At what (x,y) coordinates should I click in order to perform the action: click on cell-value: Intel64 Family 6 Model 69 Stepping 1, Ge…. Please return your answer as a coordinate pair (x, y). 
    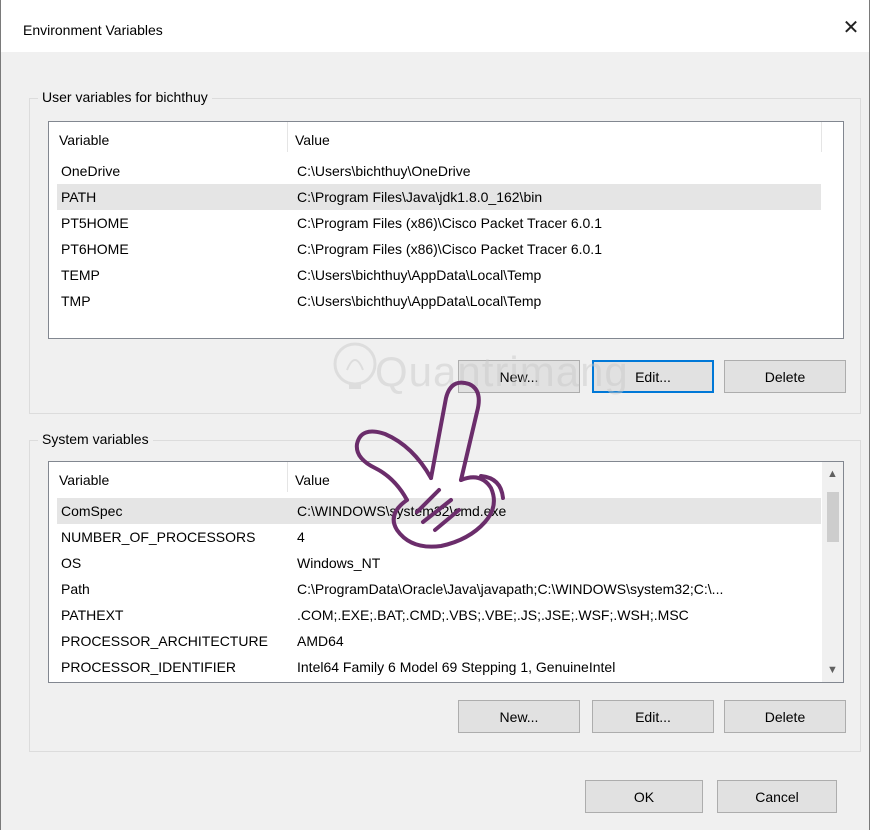
    Looking at the image, I should click on (456, 667).